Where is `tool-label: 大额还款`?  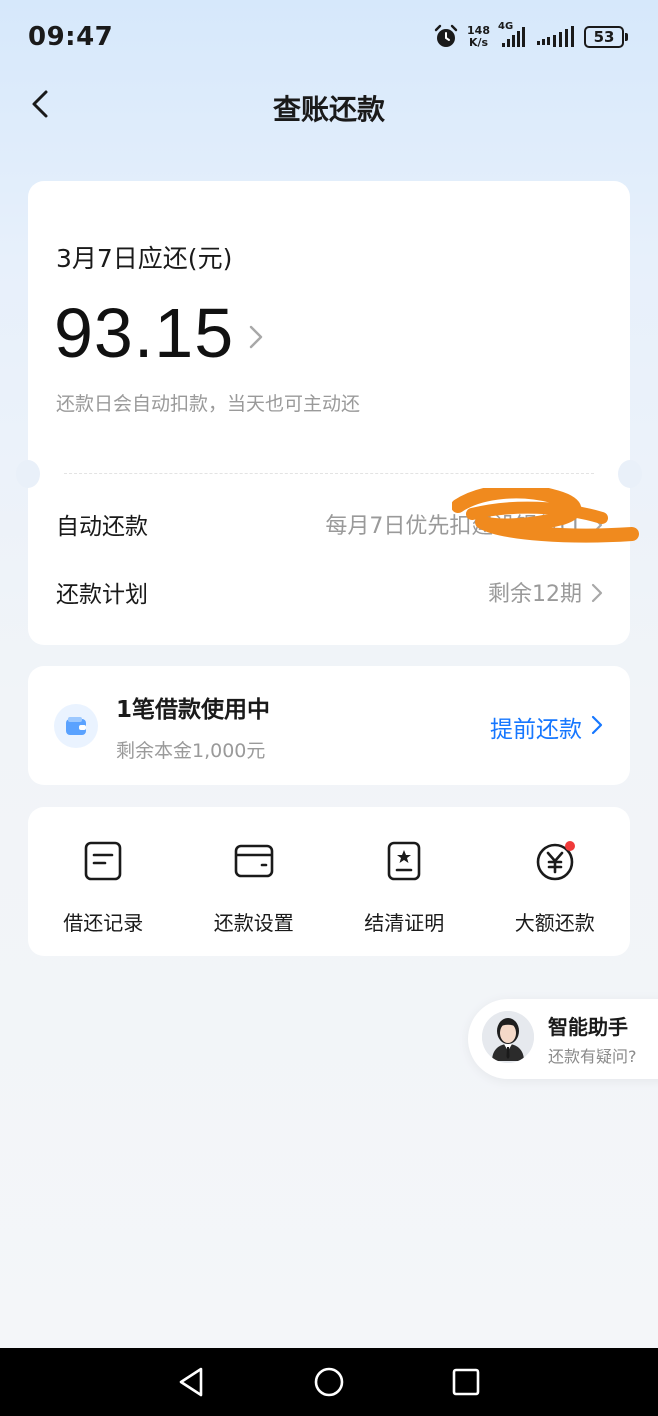
tool-label: 大额还款 is located at coordinates (554, 923).